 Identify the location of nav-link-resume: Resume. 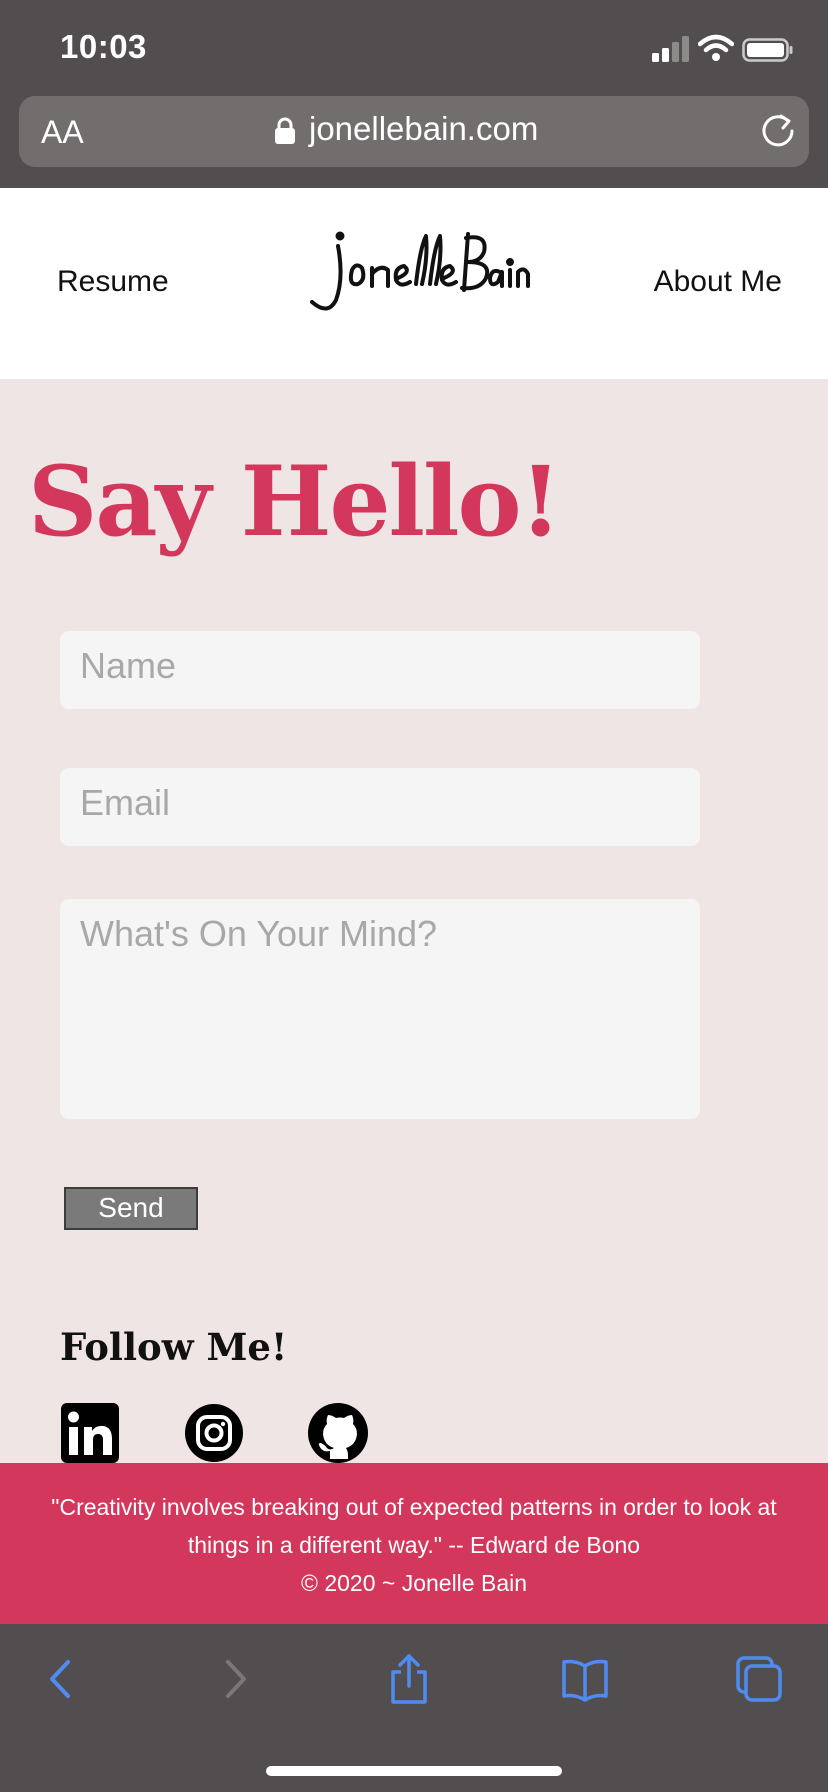
(113, 282).